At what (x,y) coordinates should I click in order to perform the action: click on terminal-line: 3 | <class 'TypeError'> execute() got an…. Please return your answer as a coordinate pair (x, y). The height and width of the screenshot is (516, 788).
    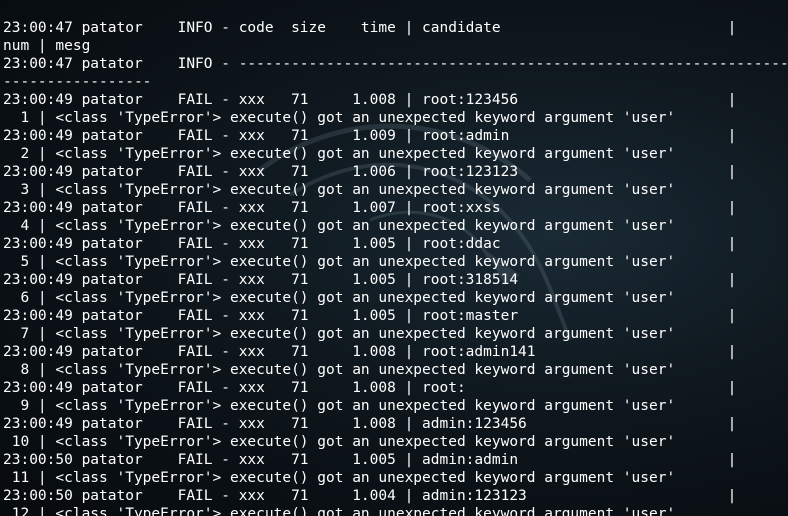
    Looking at the image, I should click on (339, 190).